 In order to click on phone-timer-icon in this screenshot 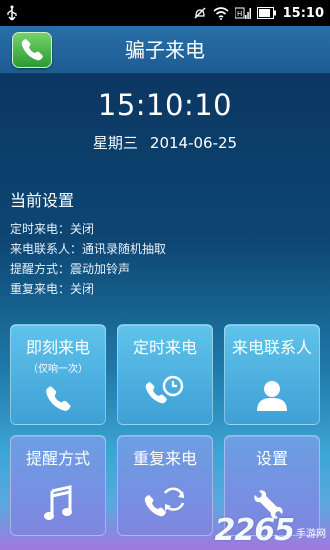, I will do `click(164, 389)`.